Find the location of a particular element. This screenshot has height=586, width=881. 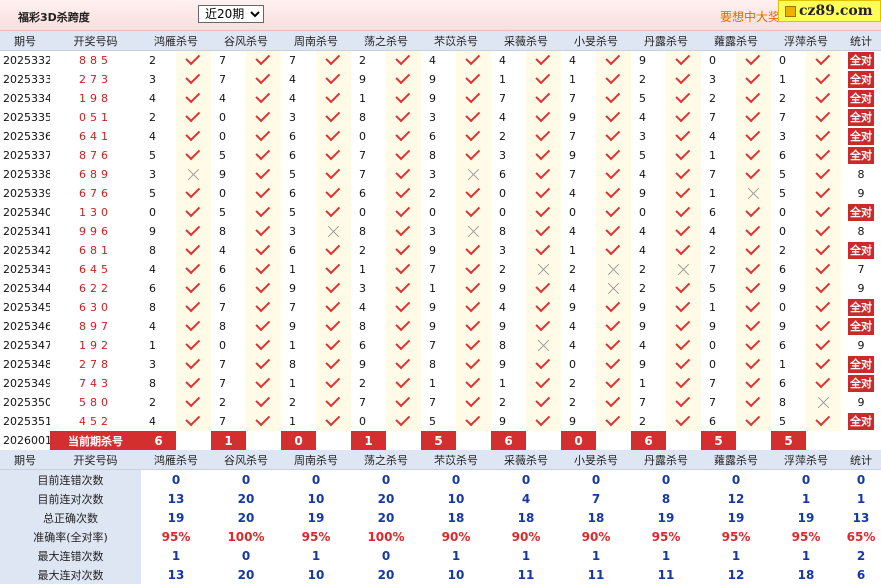

table-row: 2025346 897 4 8 9 8 9 9 4 9 9 9 全对 is located at coordinates (440, 326).